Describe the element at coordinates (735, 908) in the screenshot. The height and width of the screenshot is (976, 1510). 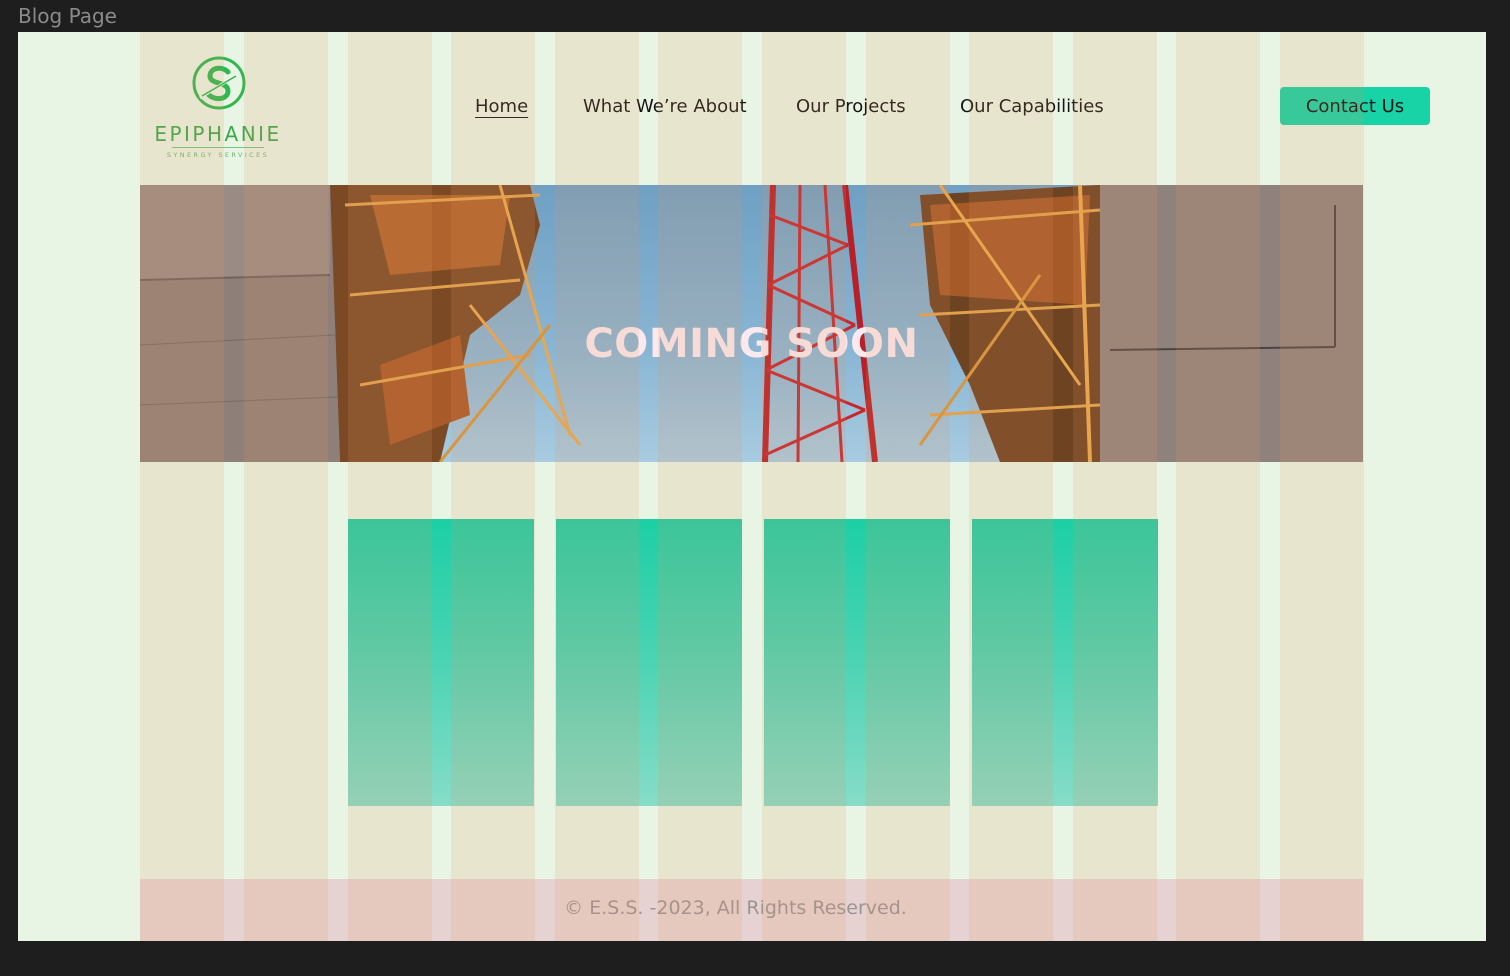
I see `footer-copyright: © E.S.S. -2023, All Rights Reserved.` at that location.